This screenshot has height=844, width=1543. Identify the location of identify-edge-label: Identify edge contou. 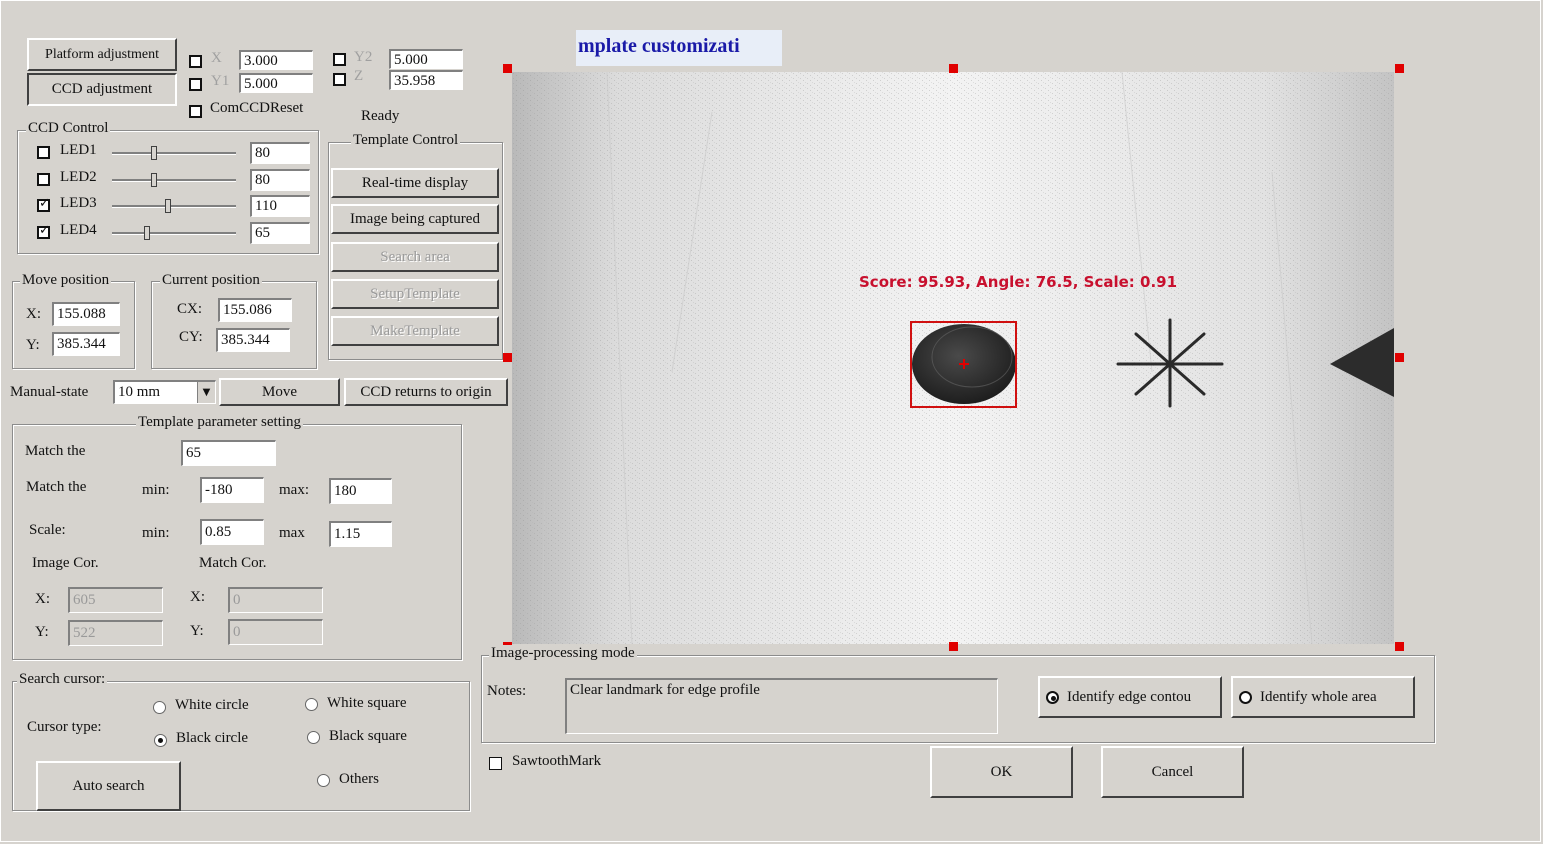
(1129, 696).